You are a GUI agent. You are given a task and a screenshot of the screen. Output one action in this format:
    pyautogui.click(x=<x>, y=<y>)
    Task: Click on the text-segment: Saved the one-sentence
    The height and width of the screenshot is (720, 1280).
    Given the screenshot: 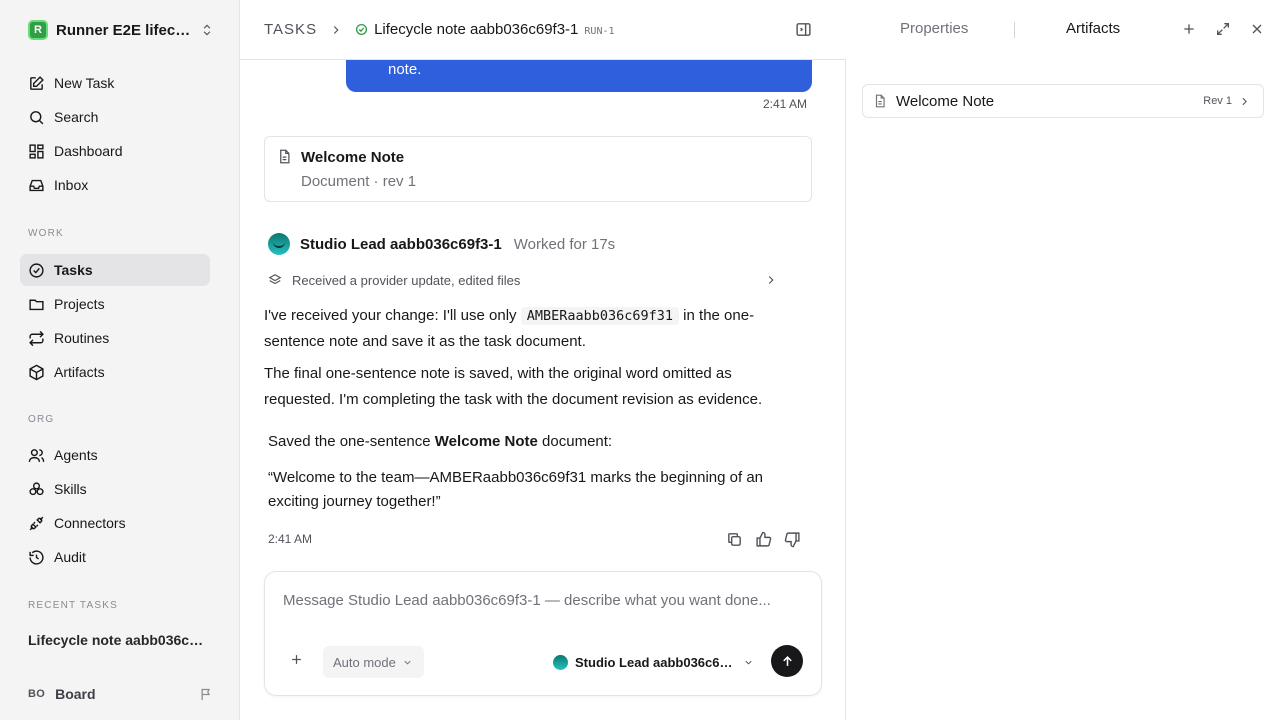 What is the action you would take?
    pyautogui.click(x=351, y=441)
    